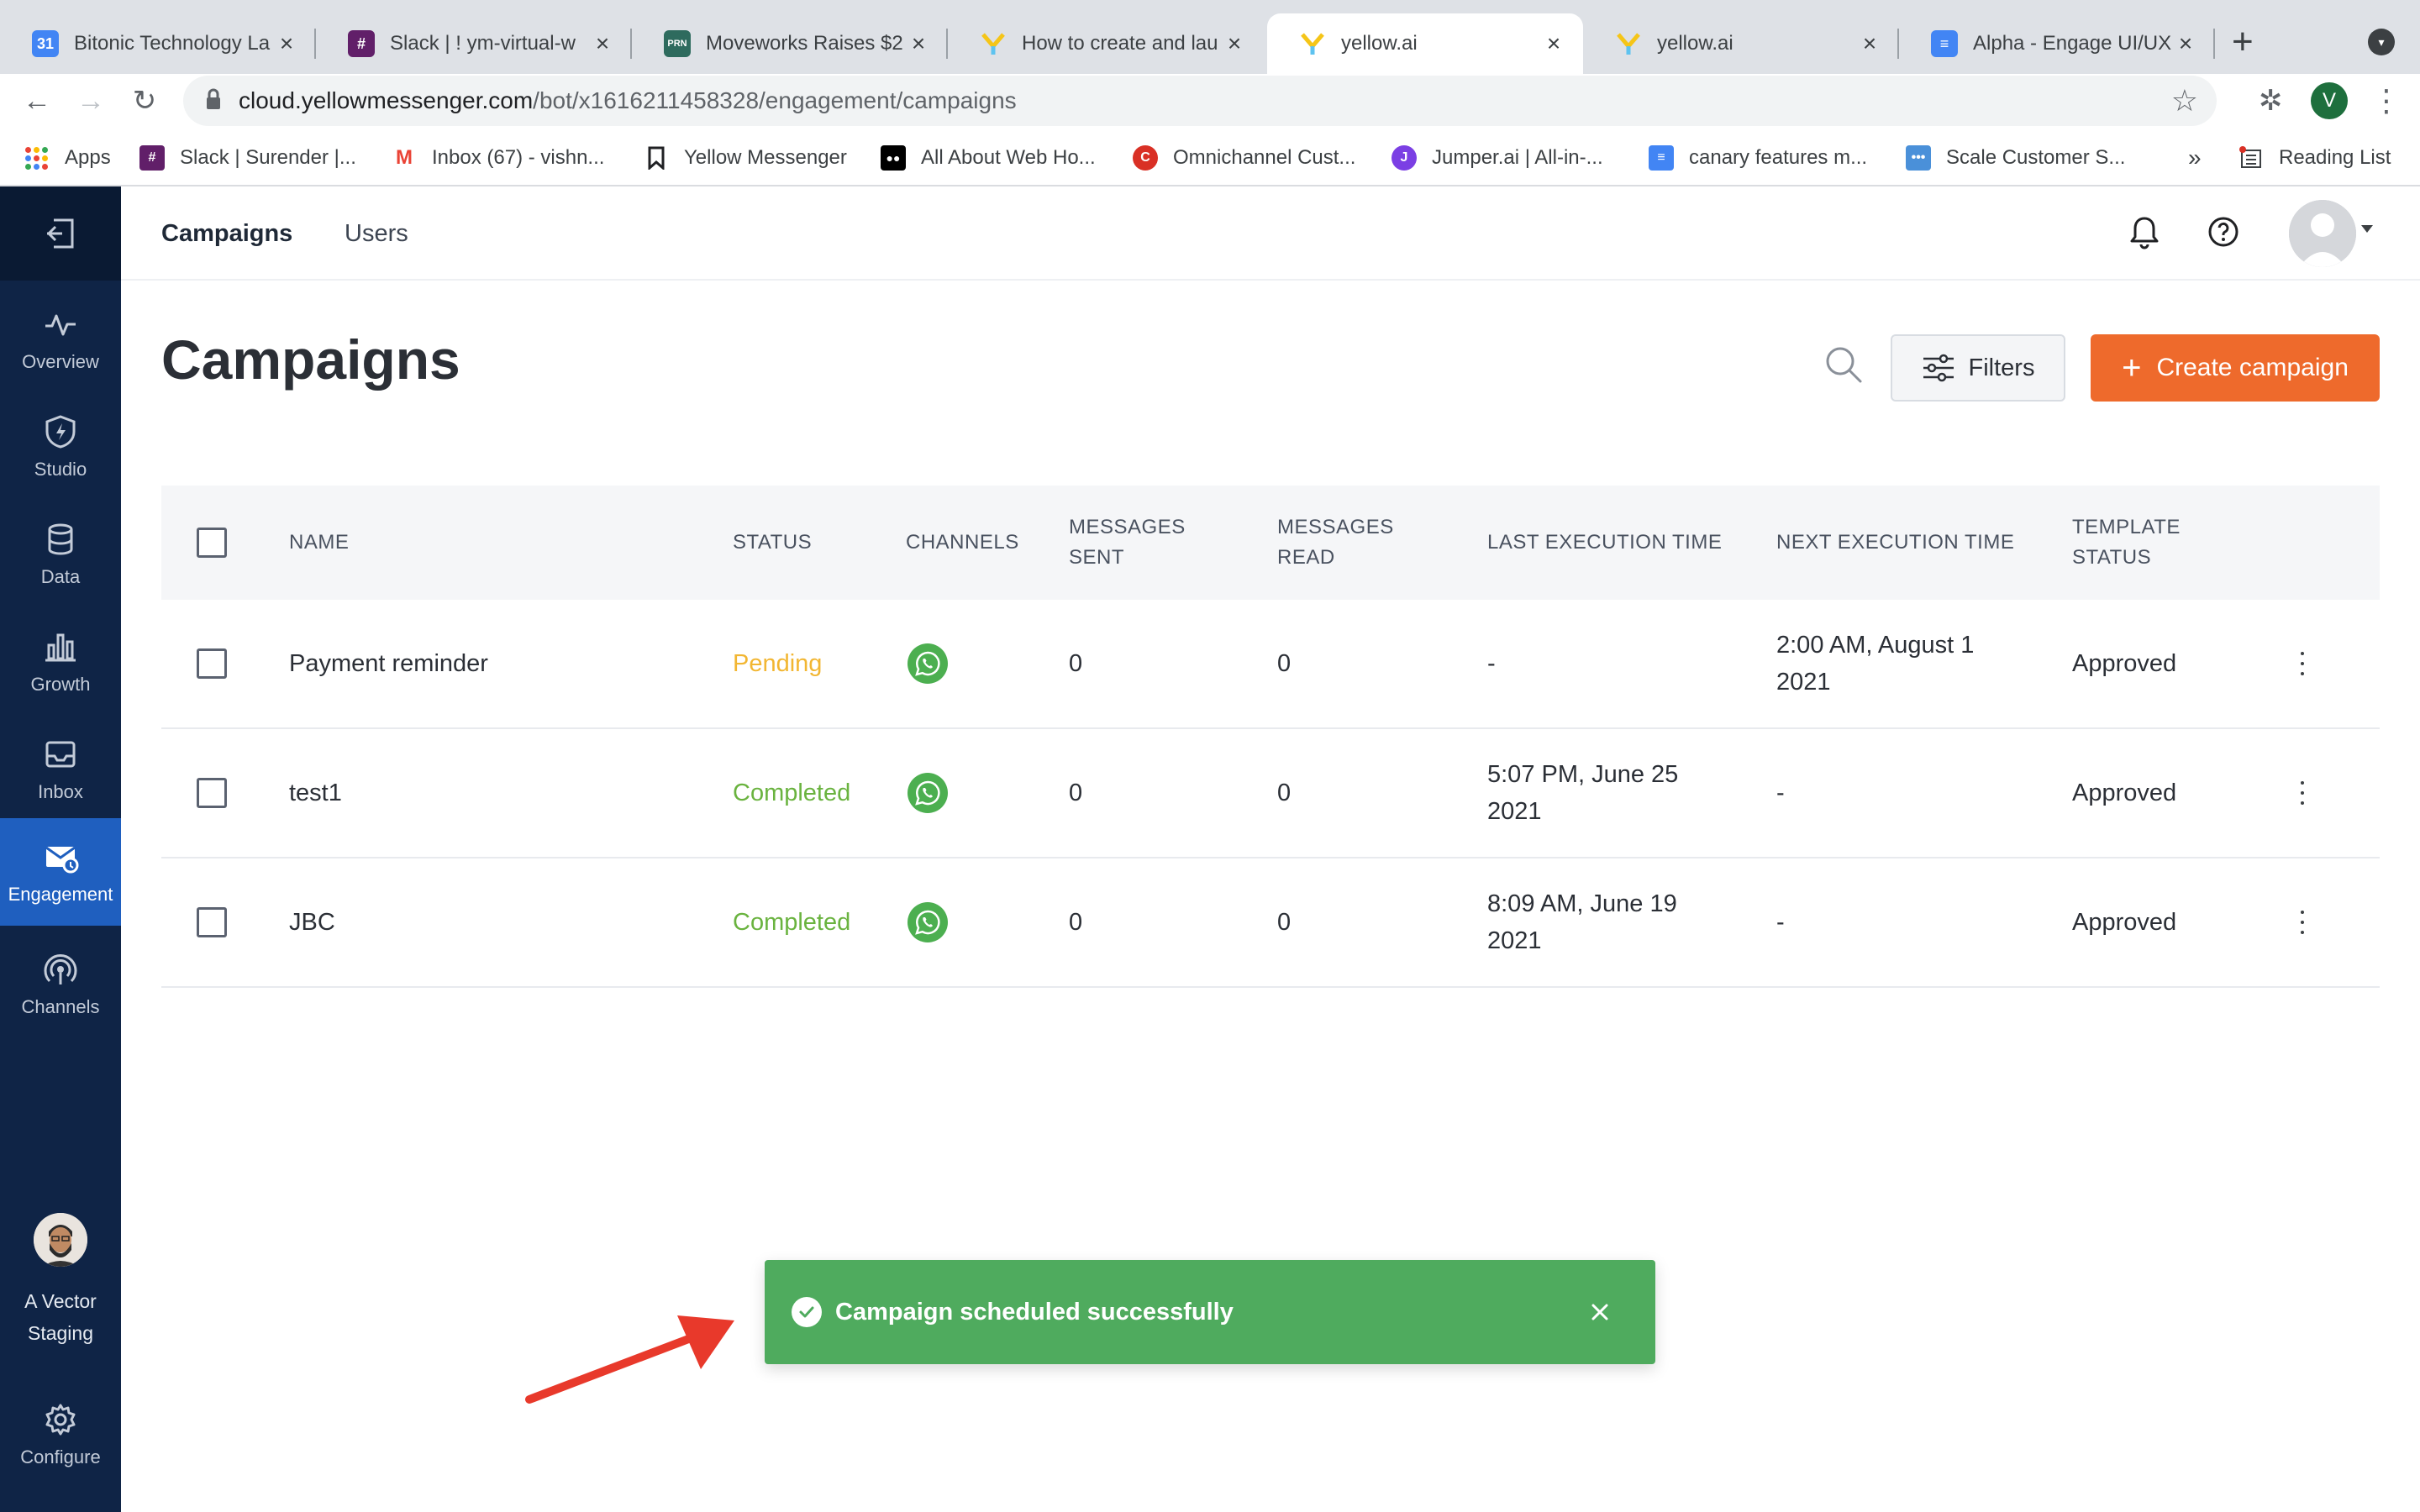 The image size is (2420, 1512). What do you see at coordinates (60, 1006) in the screenshot?
I see `sidebar-item-label: Channels` at bounding box center [60, 1006].